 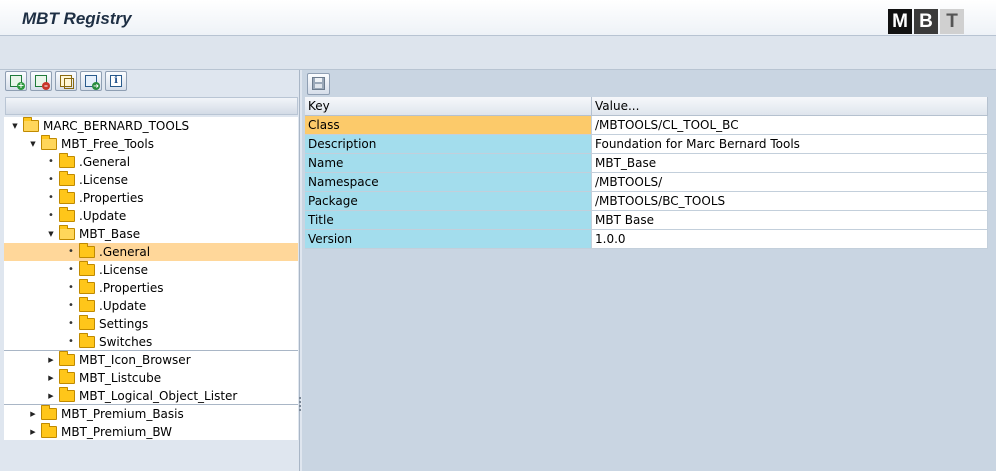 What do you see at coordinates (448, 106) in the screenshot?
I see `column-header-key: Key` at bounding box center [448, 106].